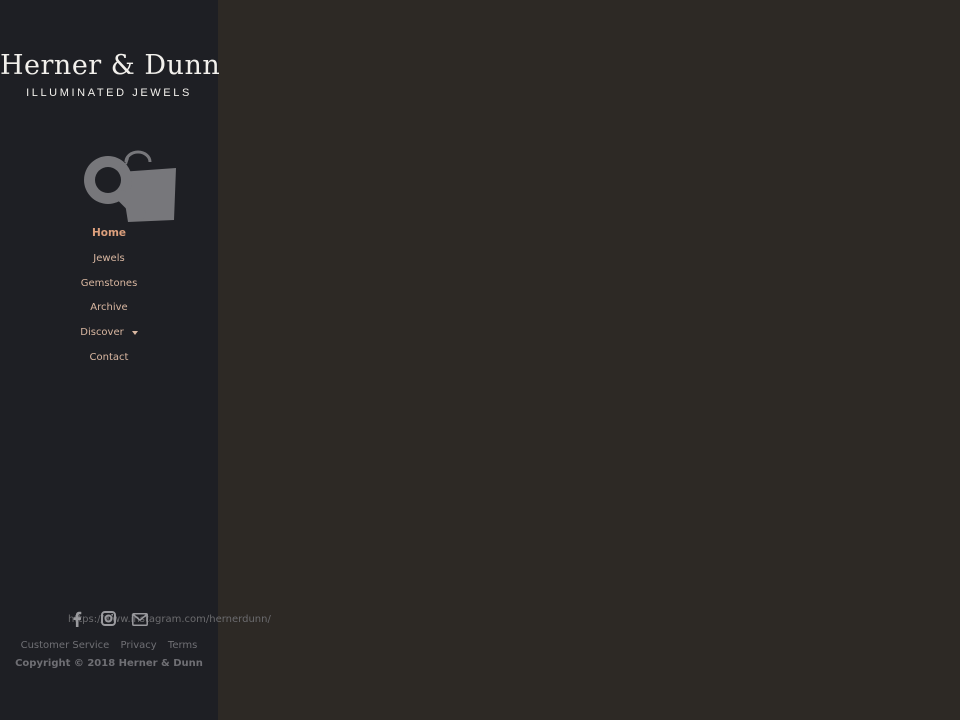 The height and width of the screenshot is (720, 960). I want to click on nav-link-gemstones: Gemstones, so click(109, 283).